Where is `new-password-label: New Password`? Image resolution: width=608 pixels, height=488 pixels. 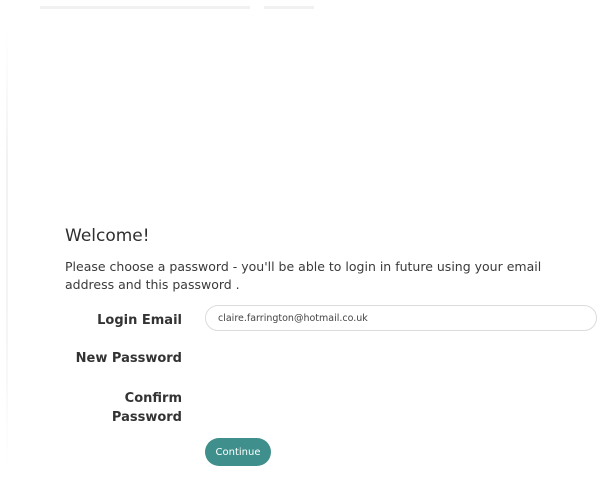
new-password-label: New Password is located at coordinates (128, 358).